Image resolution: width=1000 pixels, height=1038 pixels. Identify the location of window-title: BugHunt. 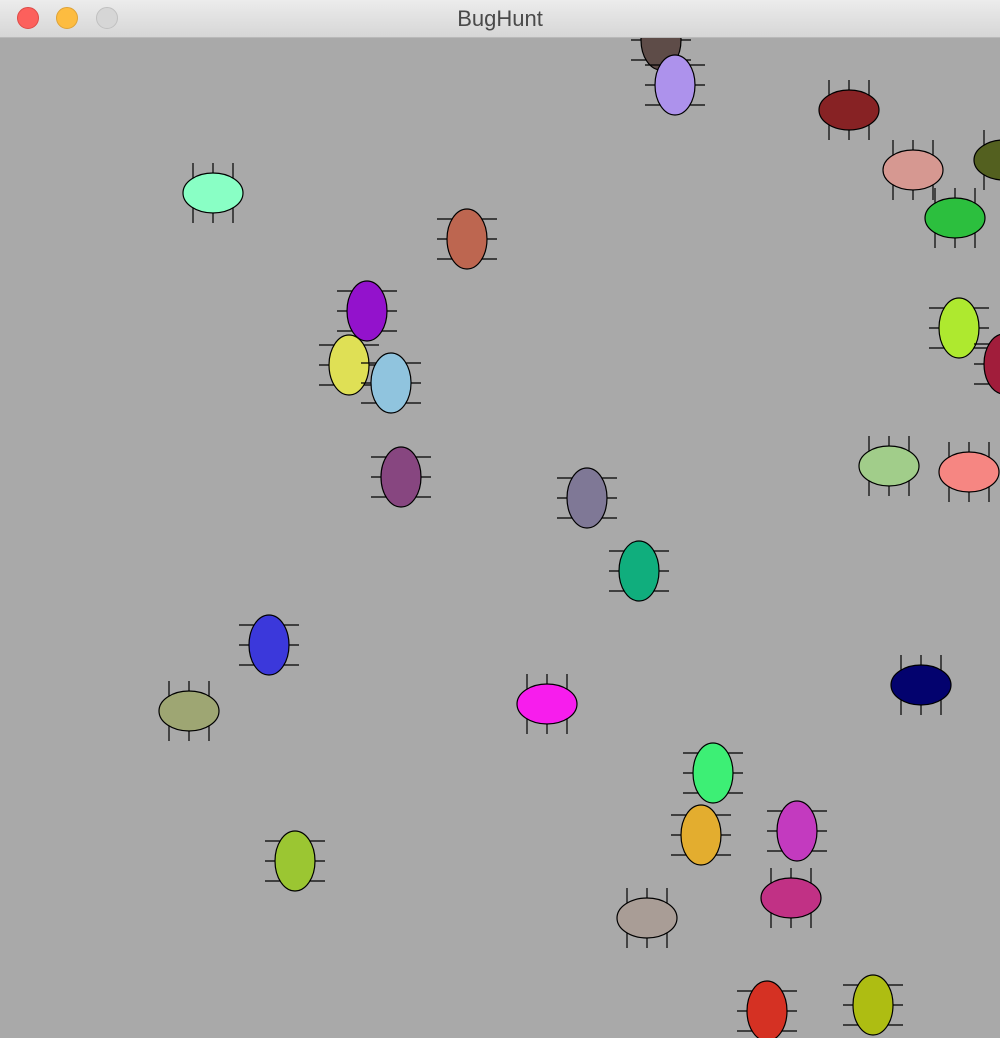
(500, 18).